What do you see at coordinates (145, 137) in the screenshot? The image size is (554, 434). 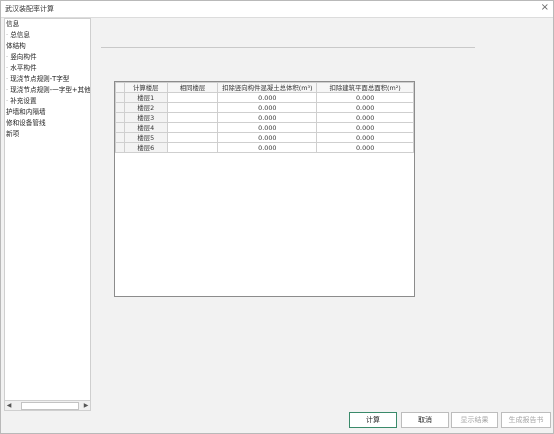 I see `floor-cell: 楼层5` at bounding box center [145, 137].